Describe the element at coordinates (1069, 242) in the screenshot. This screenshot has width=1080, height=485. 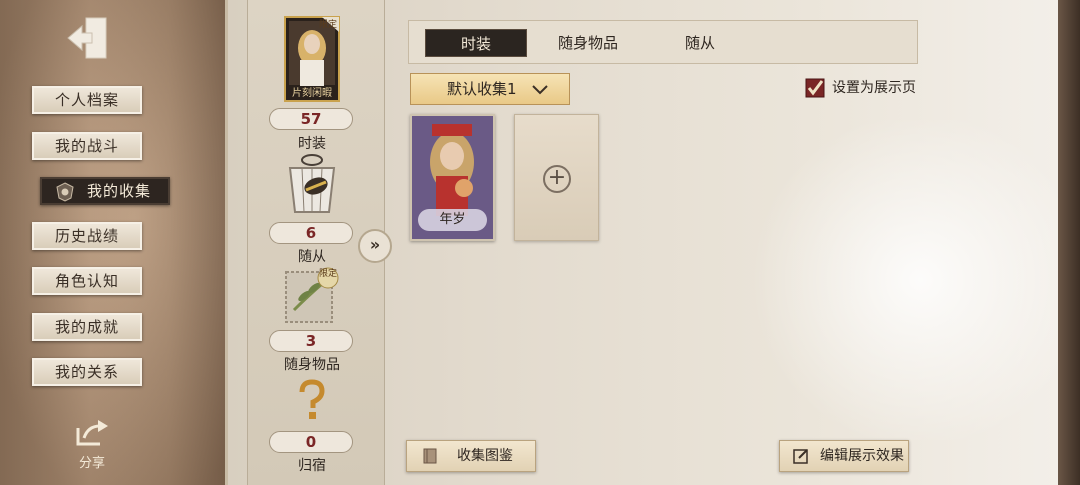
I see `panel-right-edge` at that location.